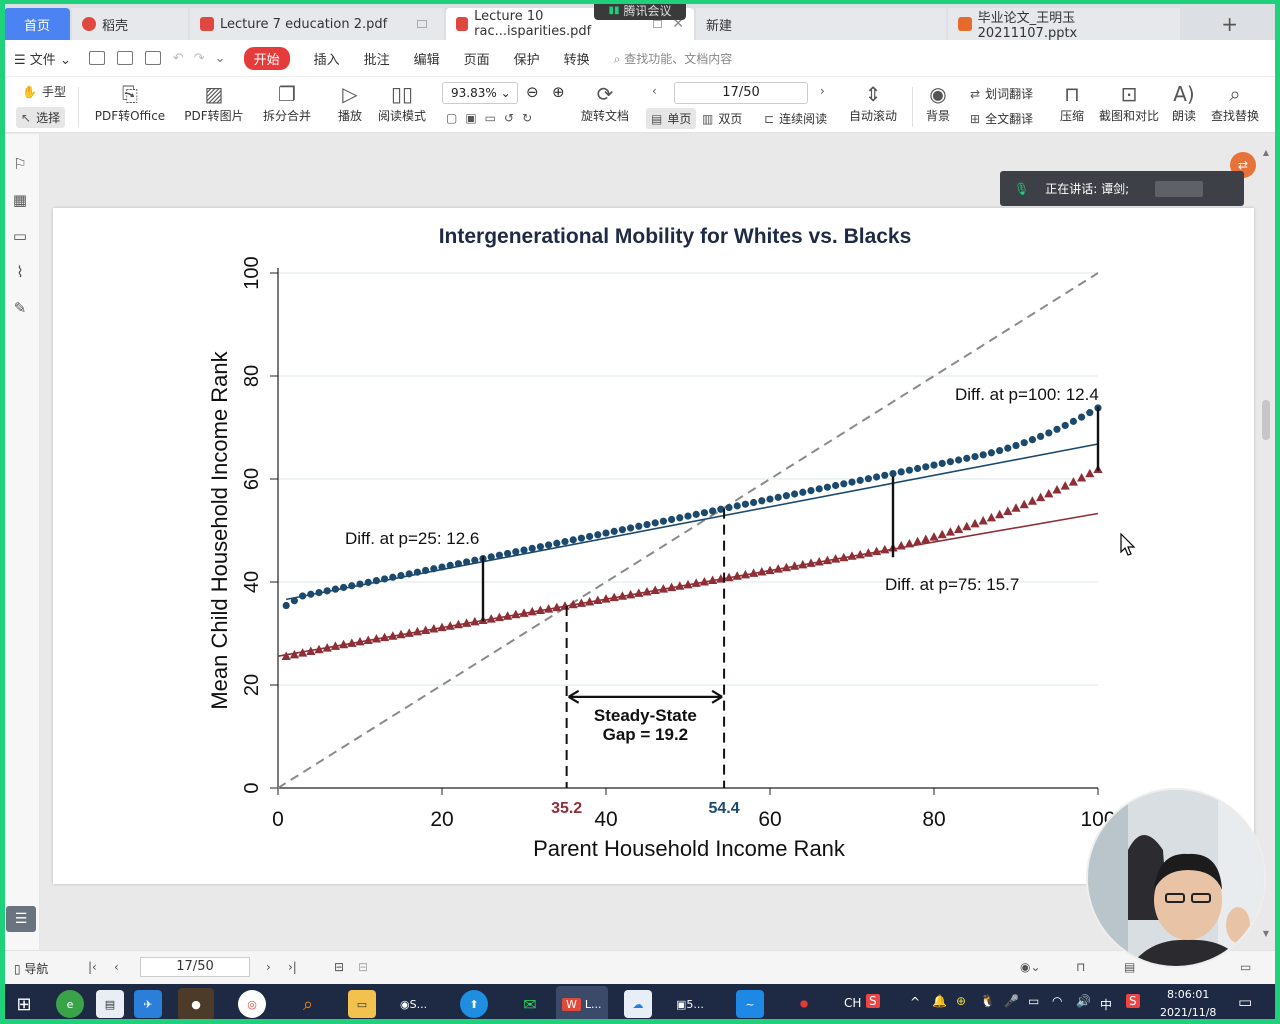 This screenshot has width=1280, height=1024. I want to click on compress-button: ⊓ 压缩, so click(1072, 102).